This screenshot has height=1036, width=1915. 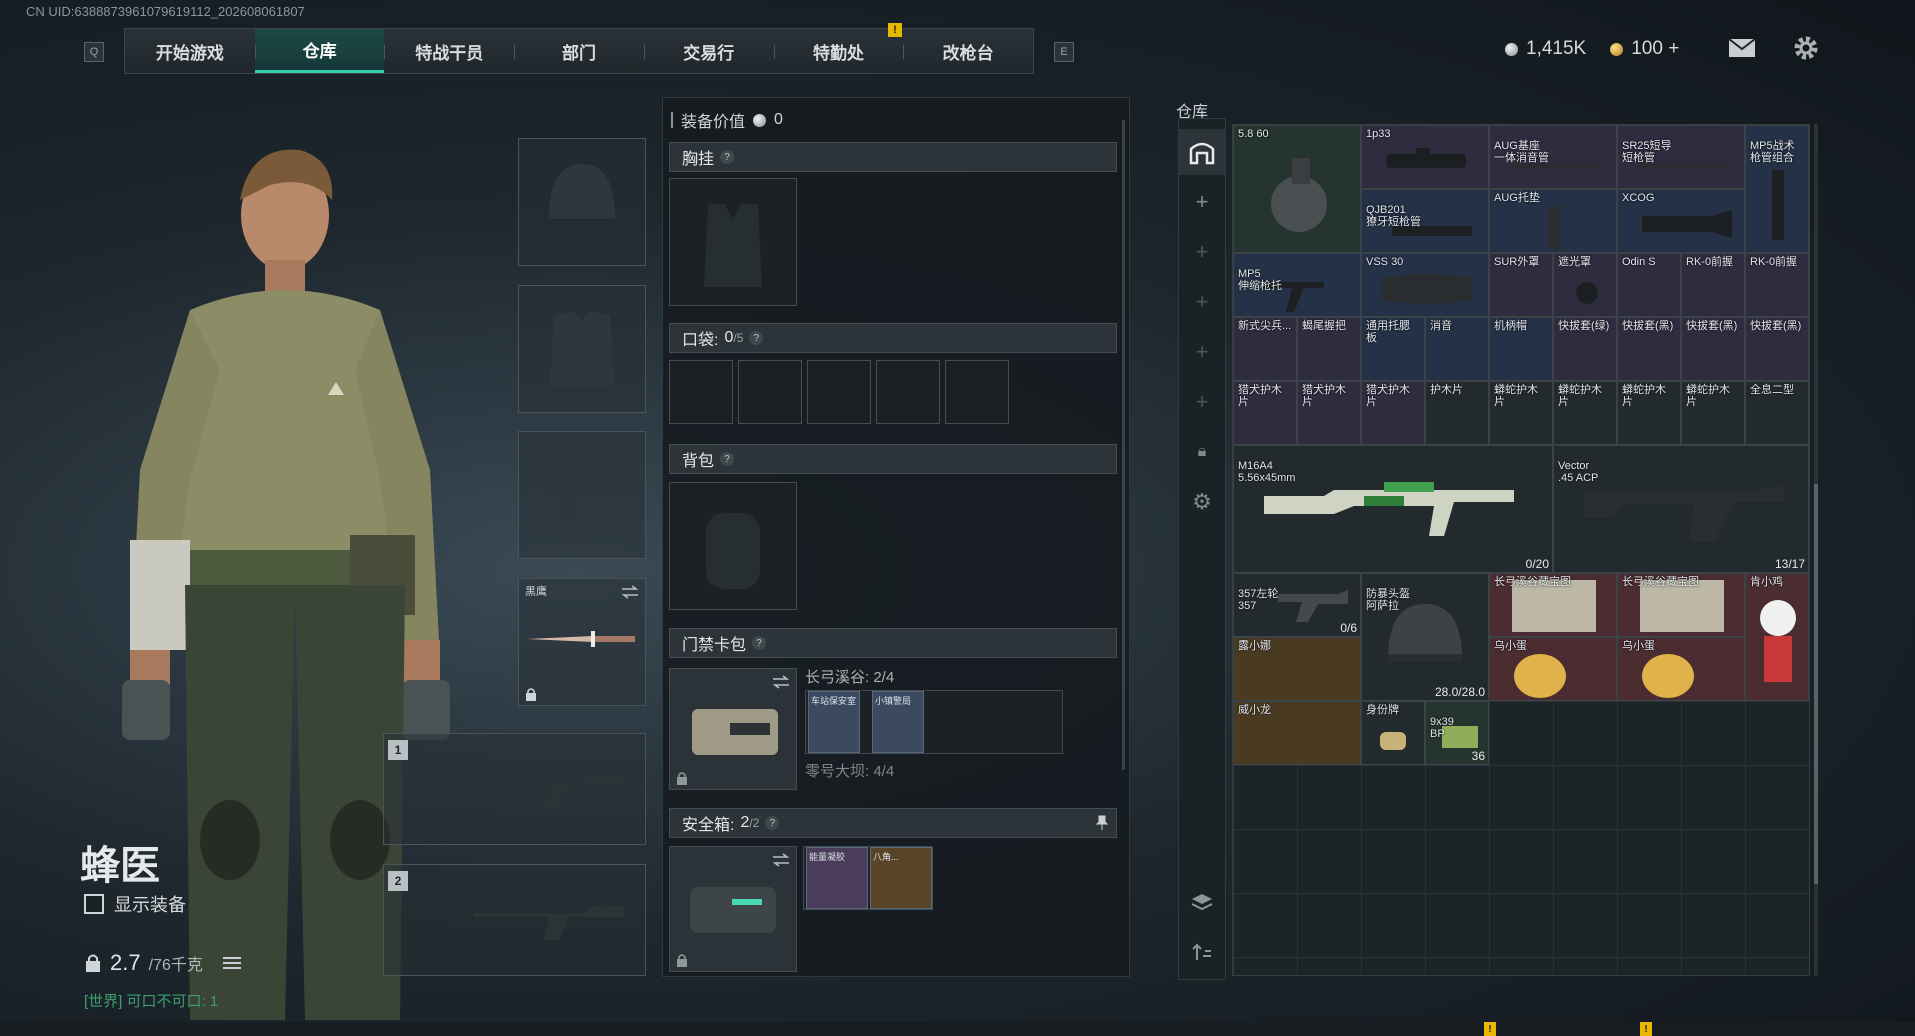 What do you see at coordinates (1777, 189) in the screenshot?
I see `item-mp5-handguard: MP5战术 枪管组合` at bounding box center [1777, 189].